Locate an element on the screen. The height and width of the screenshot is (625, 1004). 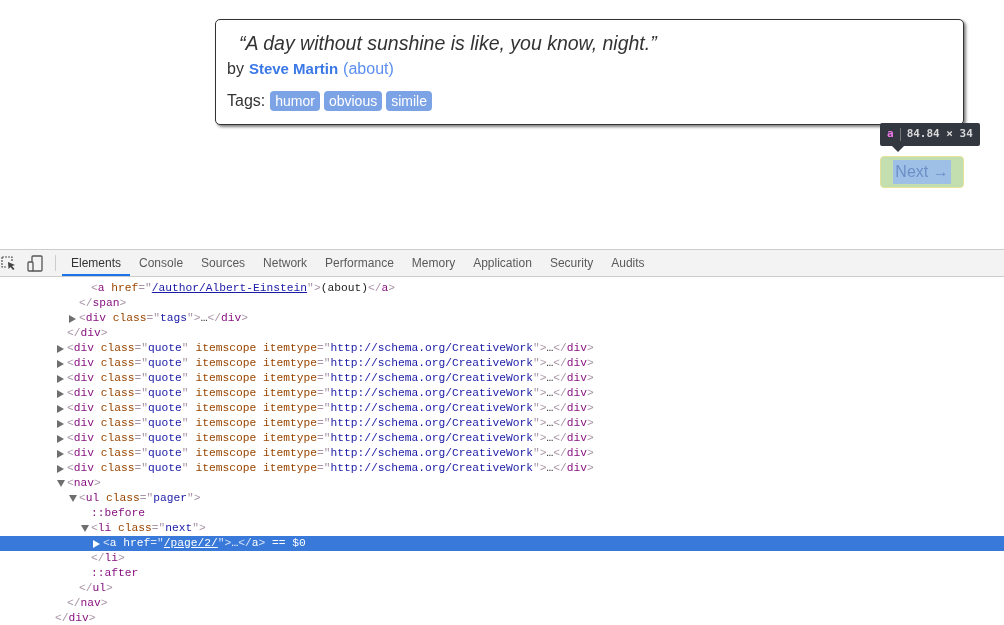
dom-node-line: <nav> is located at coordinates (84, 483).